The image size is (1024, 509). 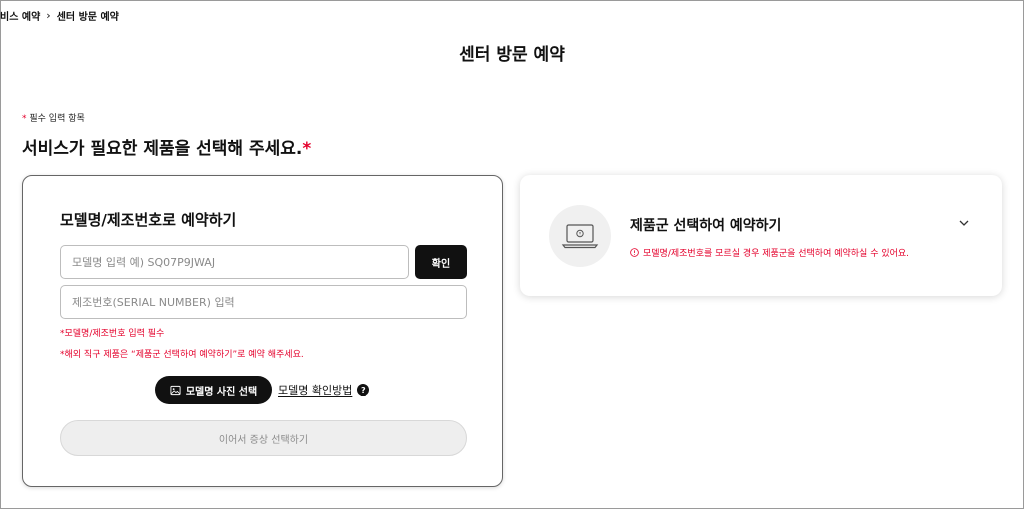 I want to click on section-title-required-star: *, so click(x=307, y=149).